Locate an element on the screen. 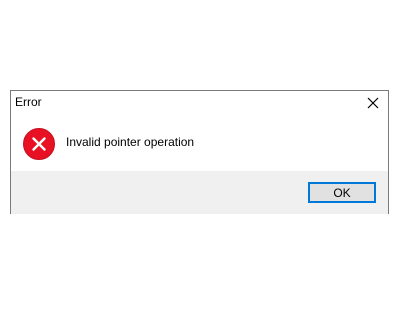 The height and width of the screenshot is (316, 403). close-icon is located at coordinates (373, 103).